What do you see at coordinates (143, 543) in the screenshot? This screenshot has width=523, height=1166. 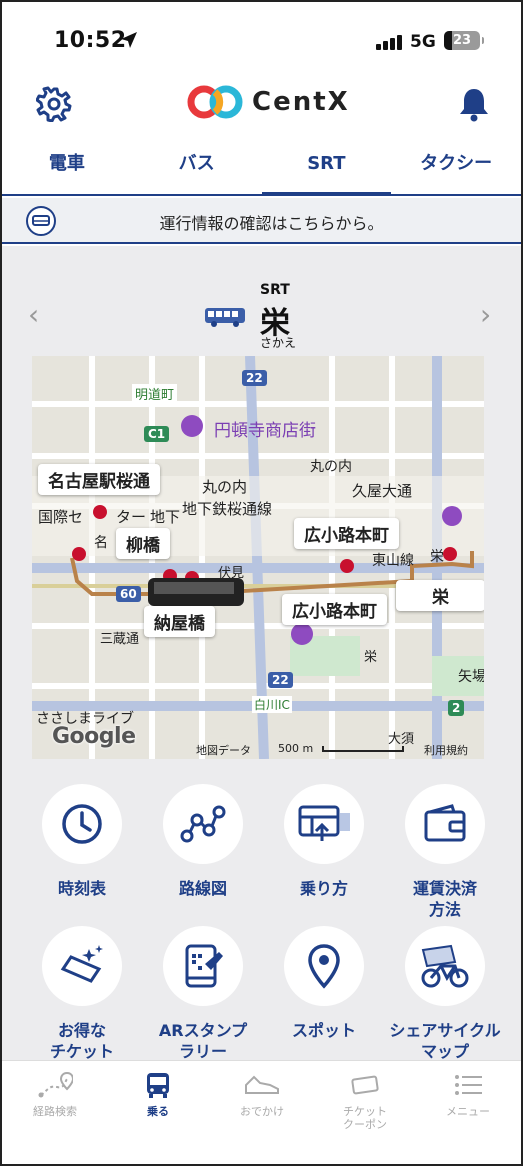 I see `stop-label-yanagibashi: 柳橋` at bounding box center [143, 543].